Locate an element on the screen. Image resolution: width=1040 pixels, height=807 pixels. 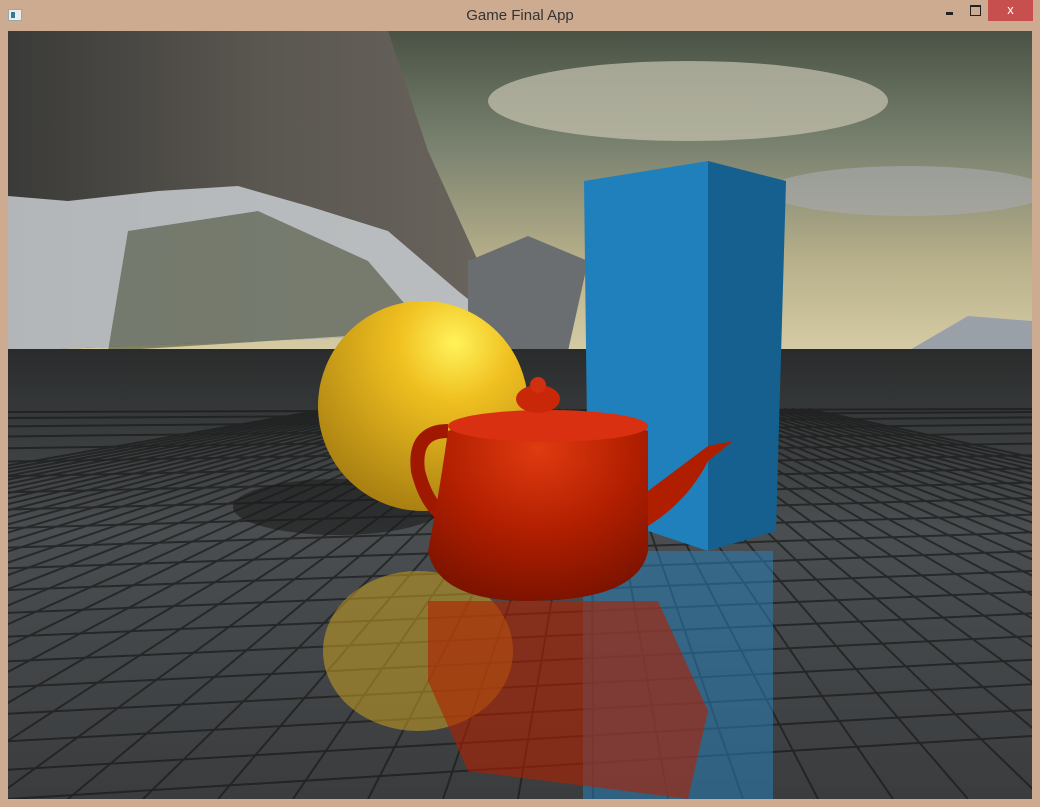
title-bar: Game Final App x is located at coordinates (520, 15).